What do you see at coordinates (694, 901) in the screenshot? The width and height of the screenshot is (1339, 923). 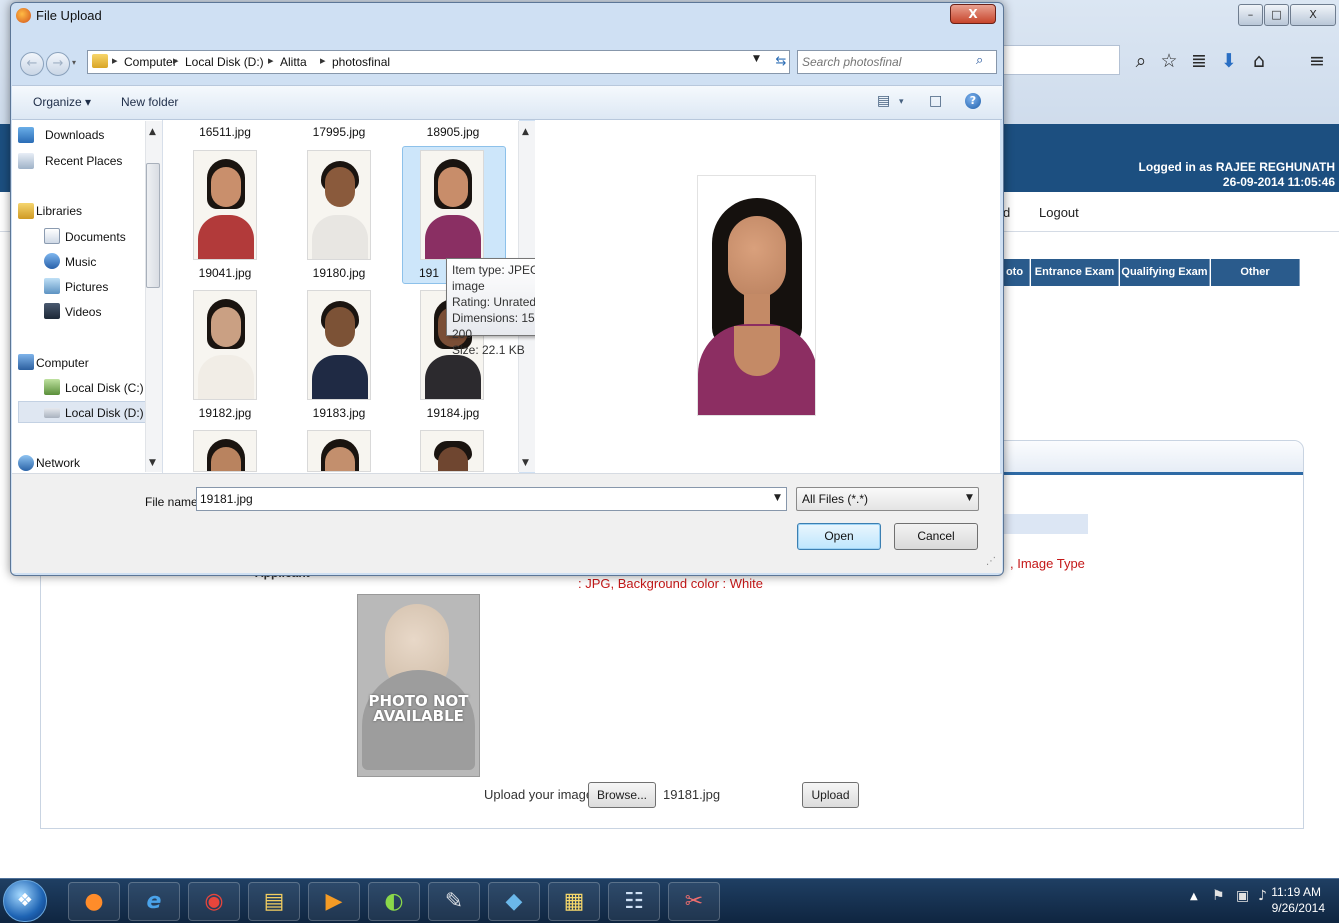 I see `snipping-tool-icon: ✂` at bounding box center [694, 901].